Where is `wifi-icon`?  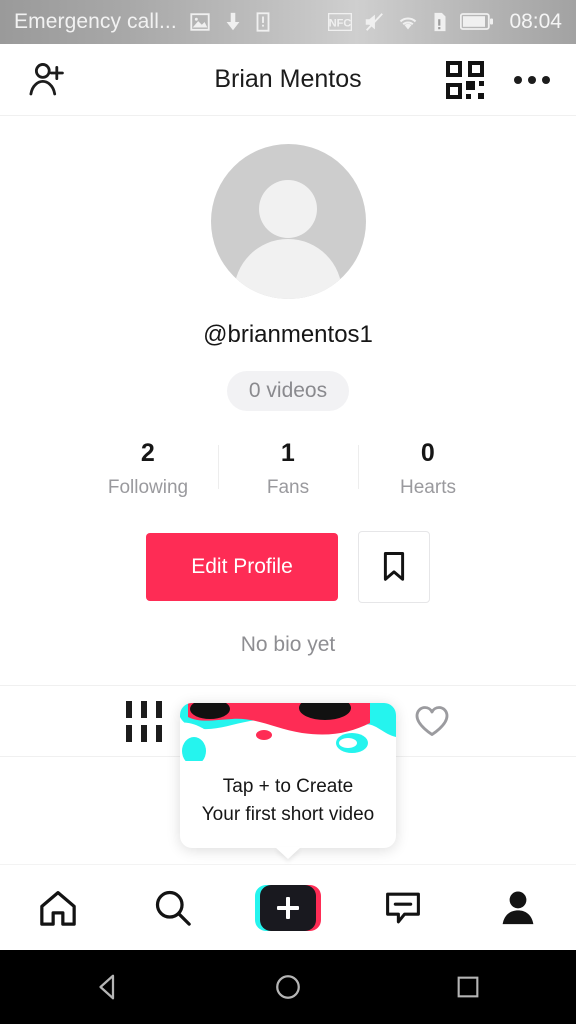 wifi-icon is located at coordinates (408, 23).